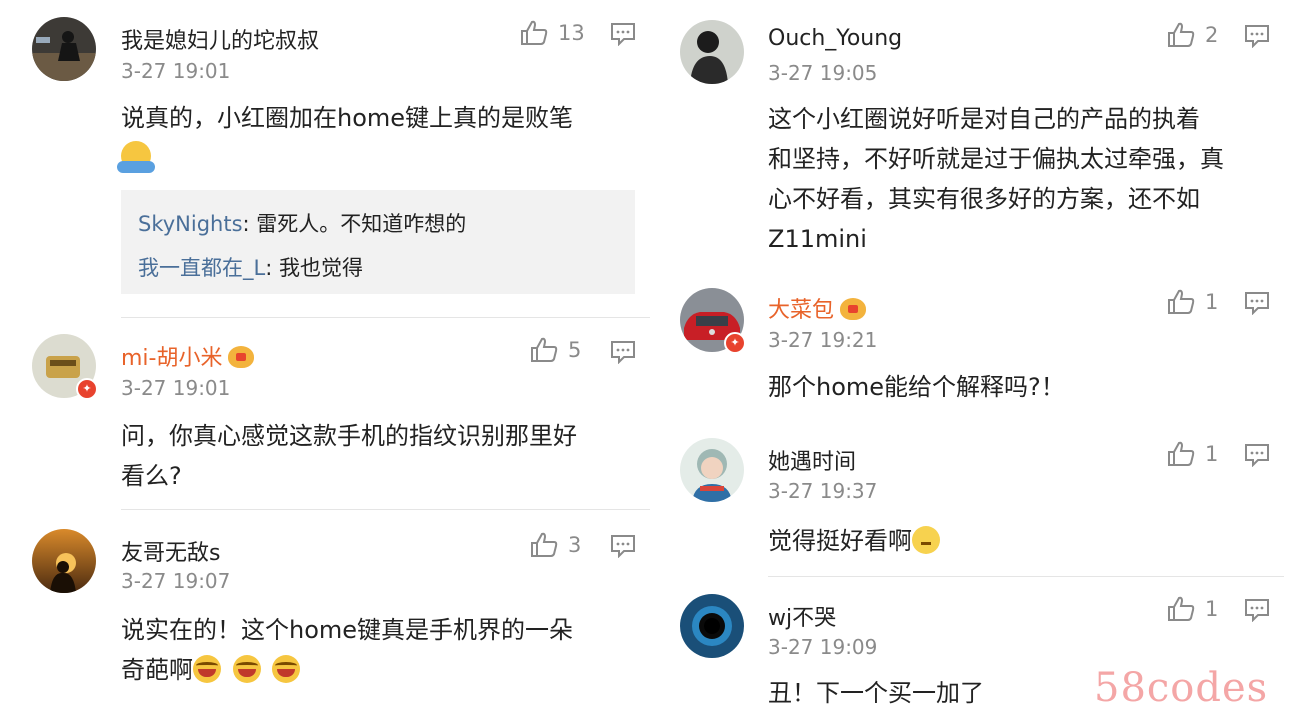  Describe the element at coordinates (374, 138) in the screenshot. I see `comment-text: 说真的，小红圈加在home键上真的是败笔` at that location.